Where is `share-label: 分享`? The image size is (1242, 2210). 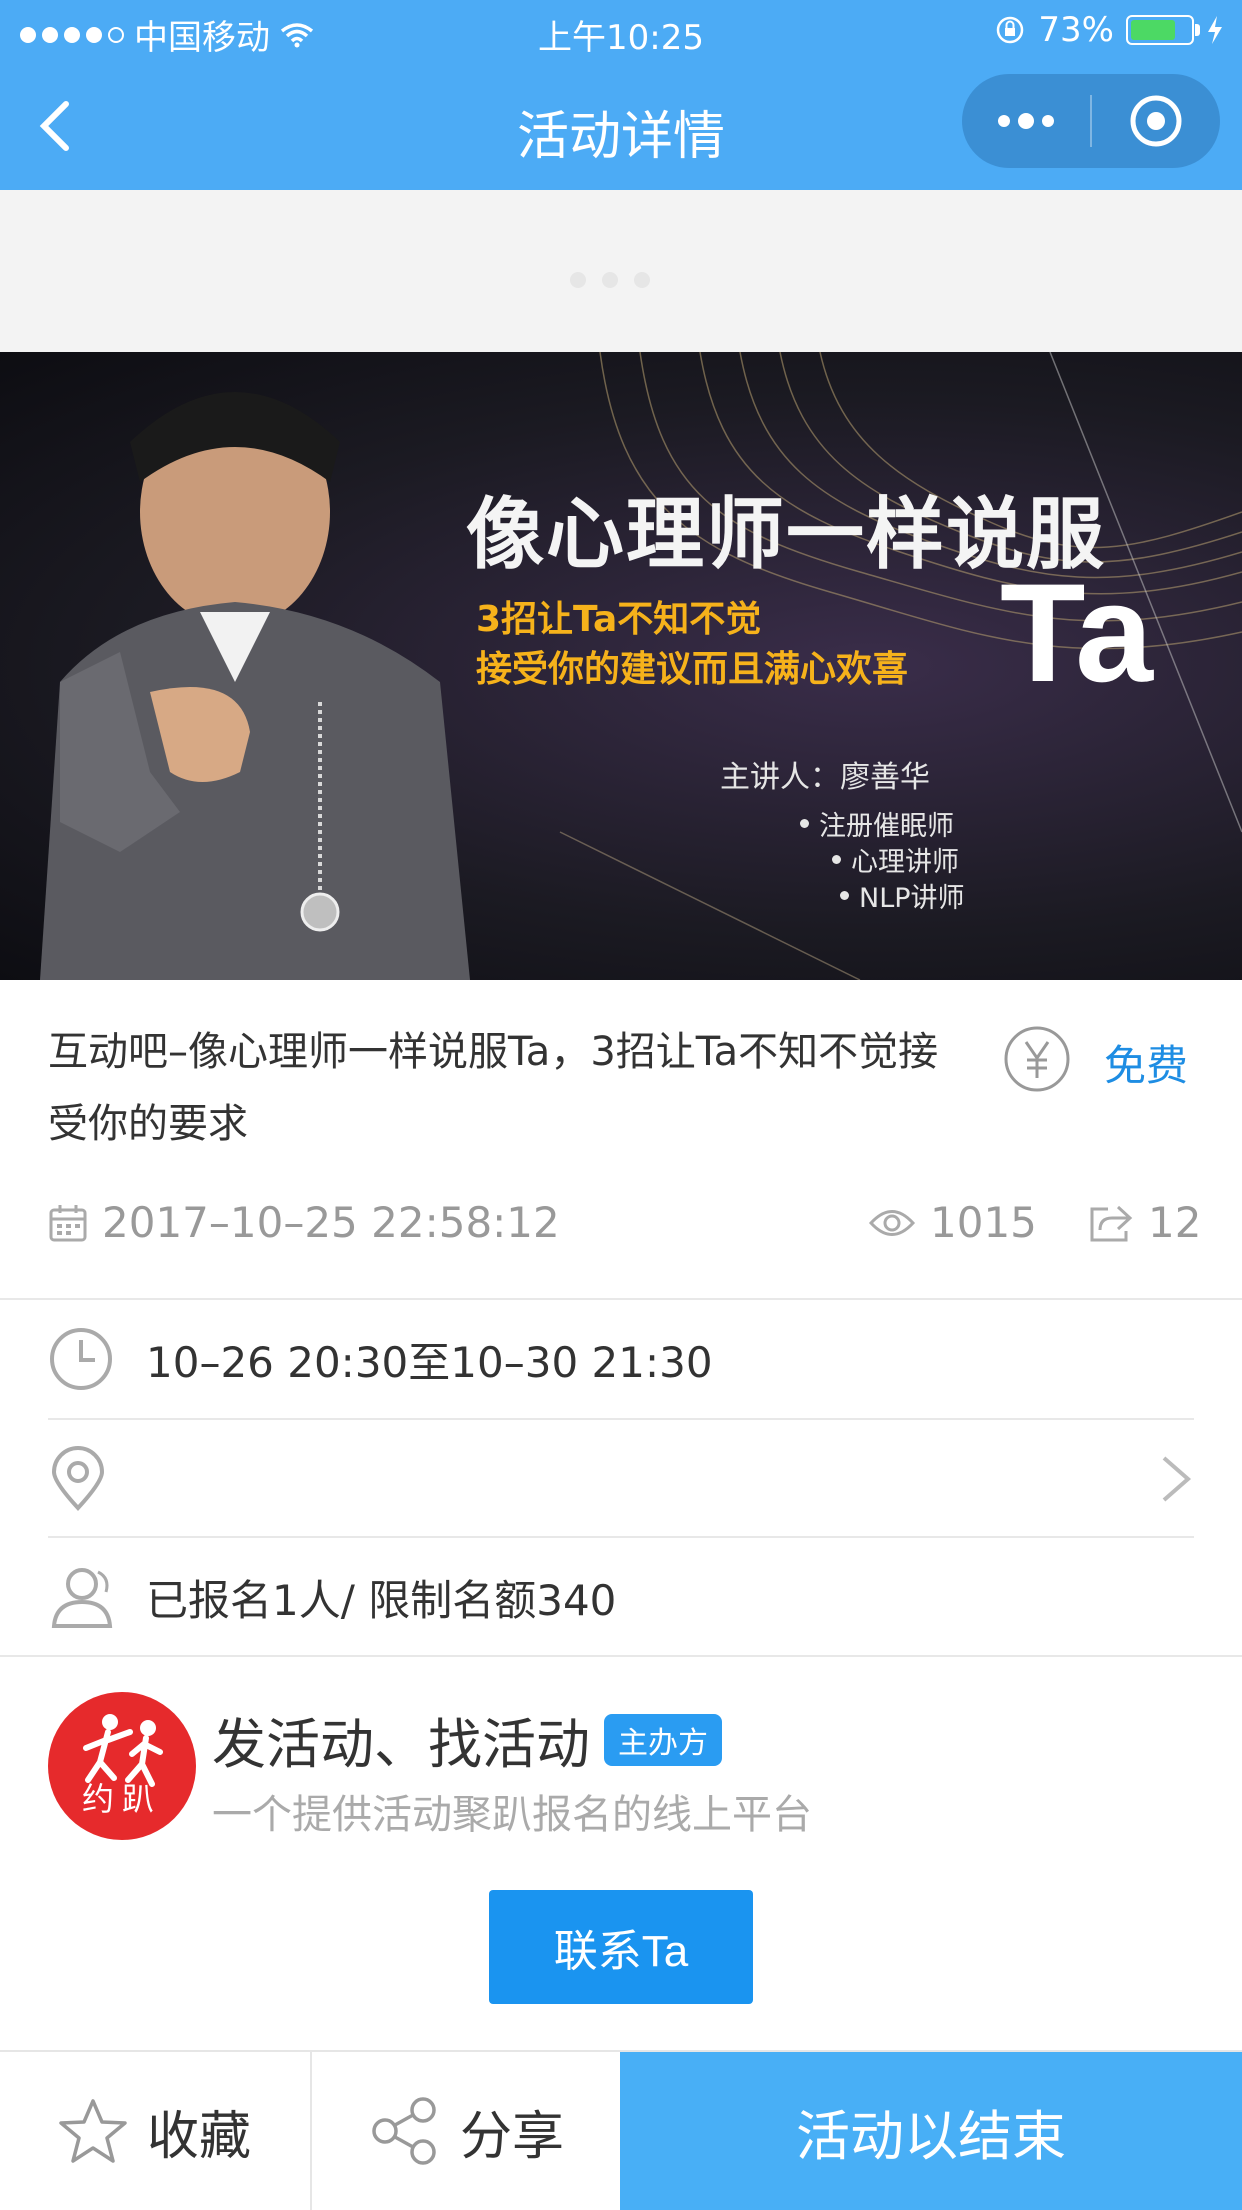
share-label: 分享 is located at coordinates (511, 2136).